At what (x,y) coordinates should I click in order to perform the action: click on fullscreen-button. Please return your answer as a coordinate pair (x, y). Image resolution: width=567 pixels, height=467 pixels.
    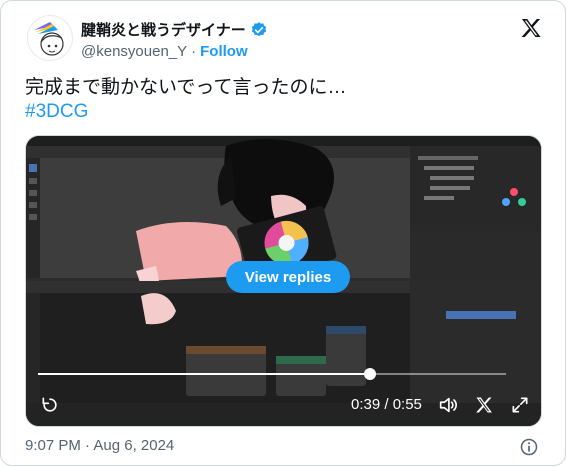
    Looking at the image, I should click on (520, 405).